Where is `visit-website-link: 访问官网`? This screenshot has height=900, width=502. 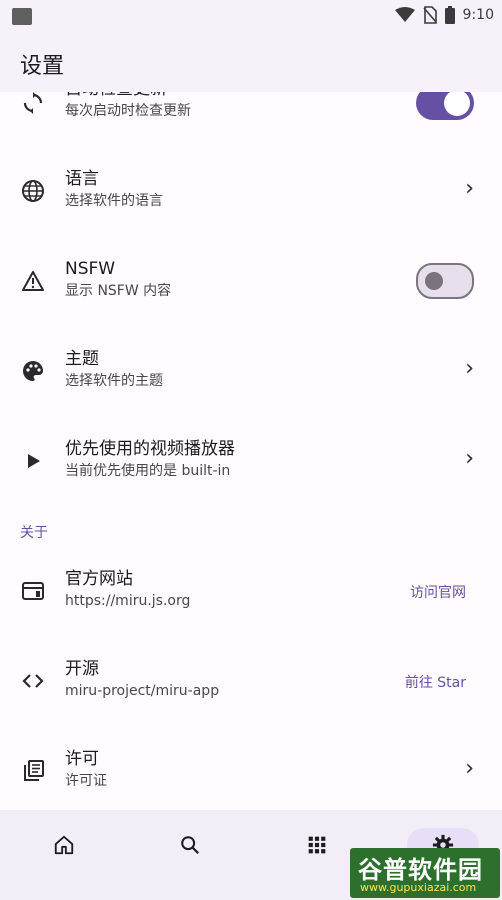
visit-website-link: 访问官网 is located at coordinates (438, 592).